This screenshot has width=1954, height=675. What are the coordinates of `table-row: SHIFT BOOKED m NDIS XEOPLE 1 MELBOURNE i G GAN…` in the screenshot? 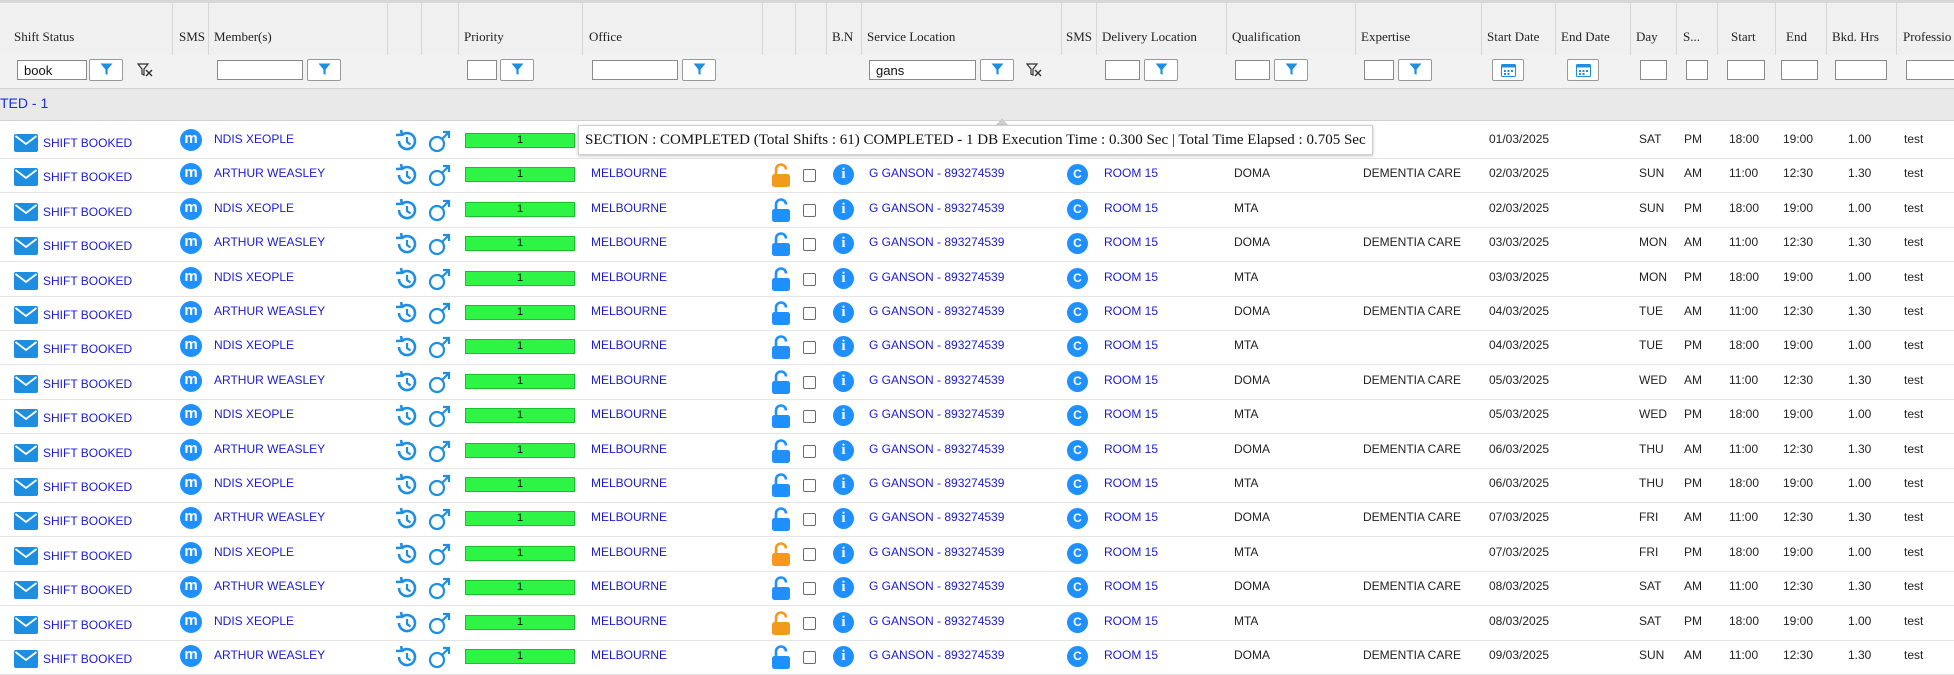 It's located at (977, 210).